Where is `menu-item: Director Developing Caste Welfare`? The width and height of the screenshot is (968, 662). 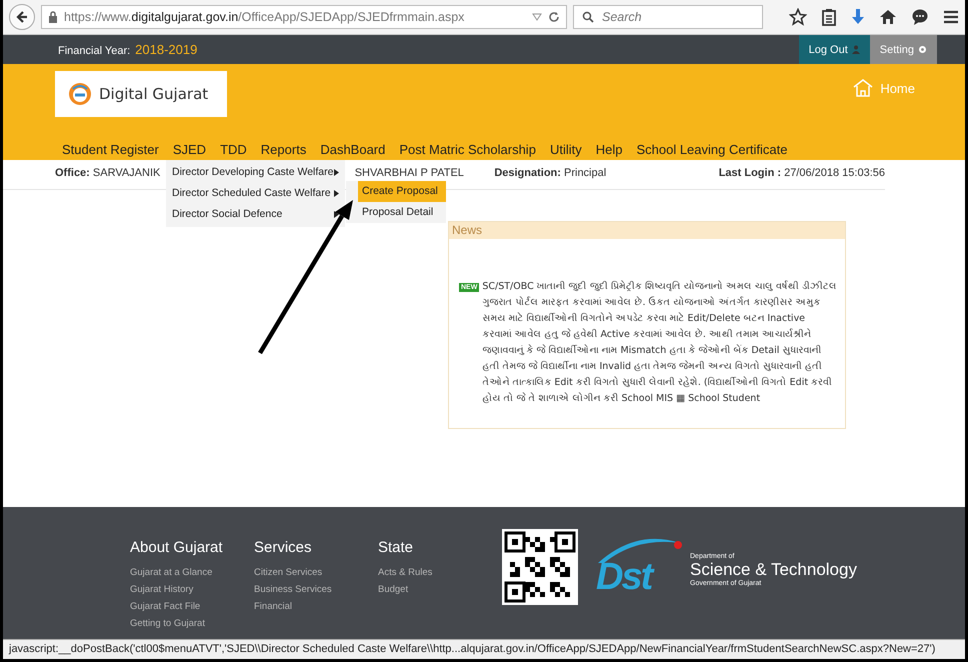
menu-item: Director Developing Caste Welfare is located at coordinates (255, 172).